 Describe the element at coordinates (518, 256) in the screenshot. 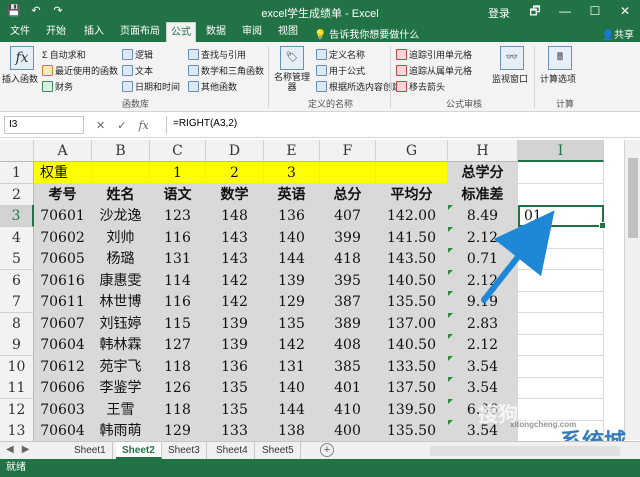

I see `annotation-arrow` at that location.